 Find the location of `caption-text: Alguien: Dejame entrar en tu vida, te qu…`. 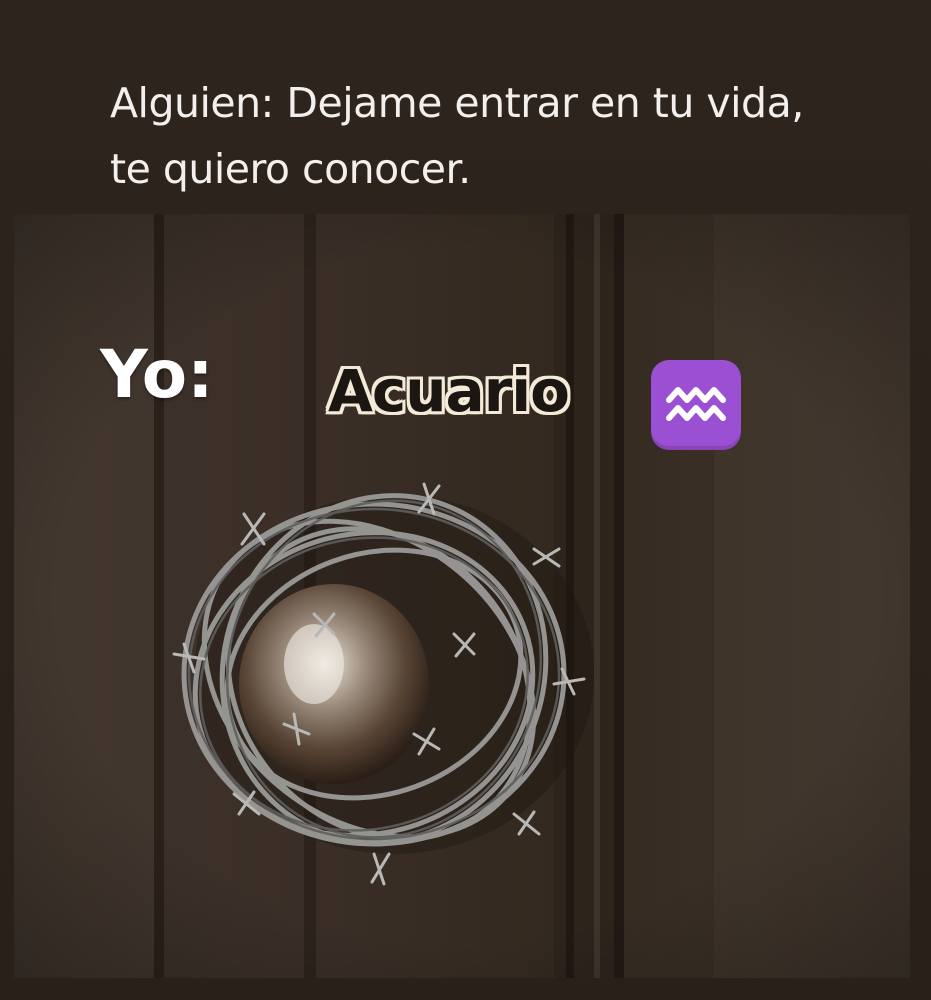

caption-text: Alguien: Dejame entrar en tu vida, te qu… is located at coordinates (500, 136).